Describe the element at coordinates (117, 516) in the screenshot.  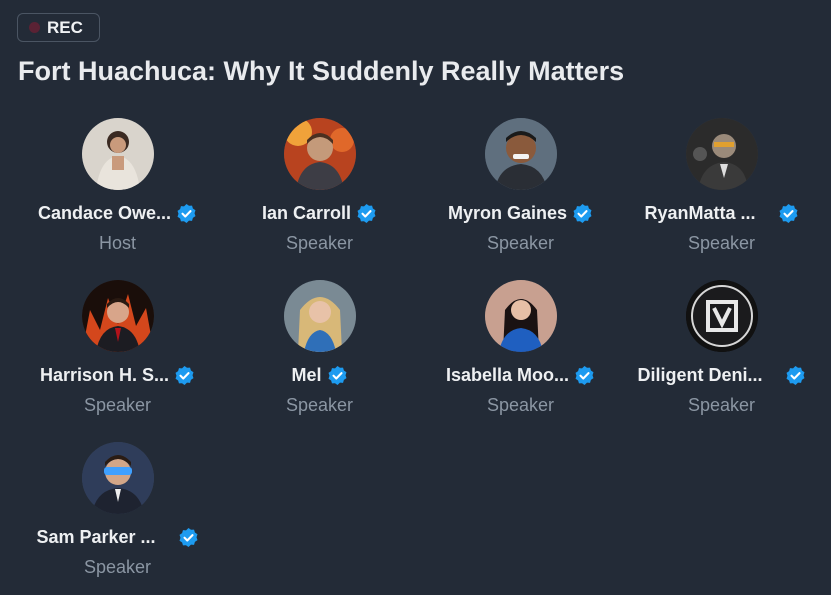
I see `participant-card: Sam Parker ... Speaker` at that location.